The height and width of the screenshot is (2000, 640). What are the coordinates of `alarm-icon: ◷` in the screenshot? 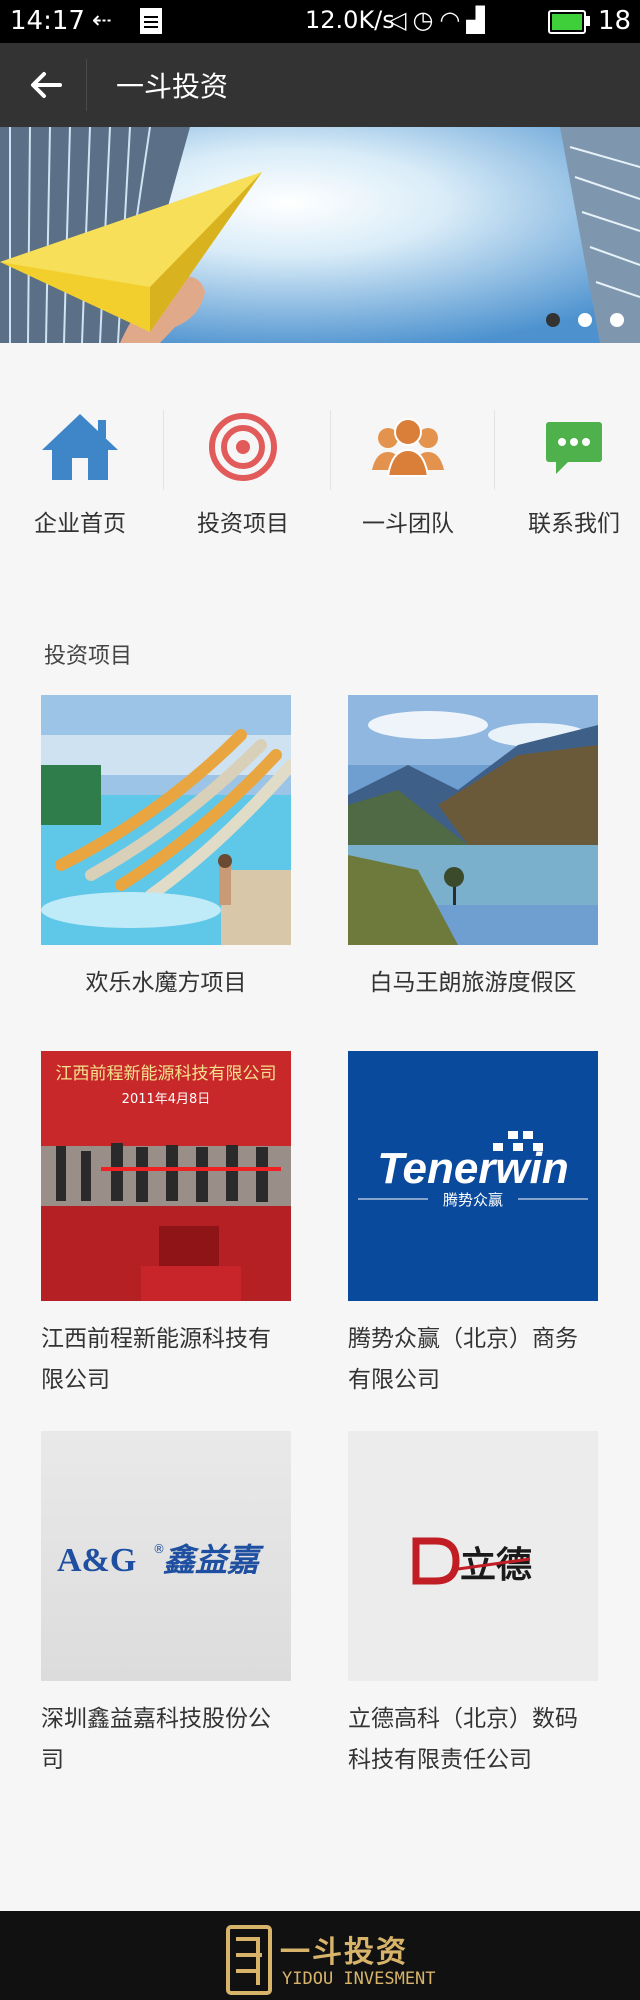 It's located at (426, 20).